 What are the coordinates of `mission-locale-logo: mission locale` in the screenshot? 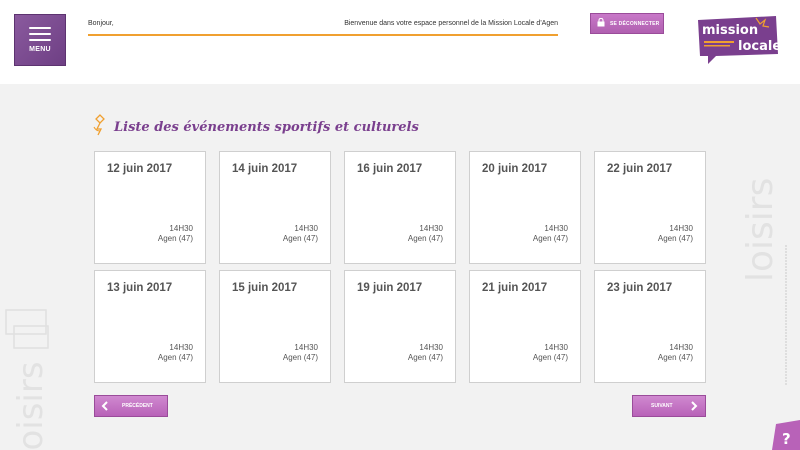 It's located at (738, 40).